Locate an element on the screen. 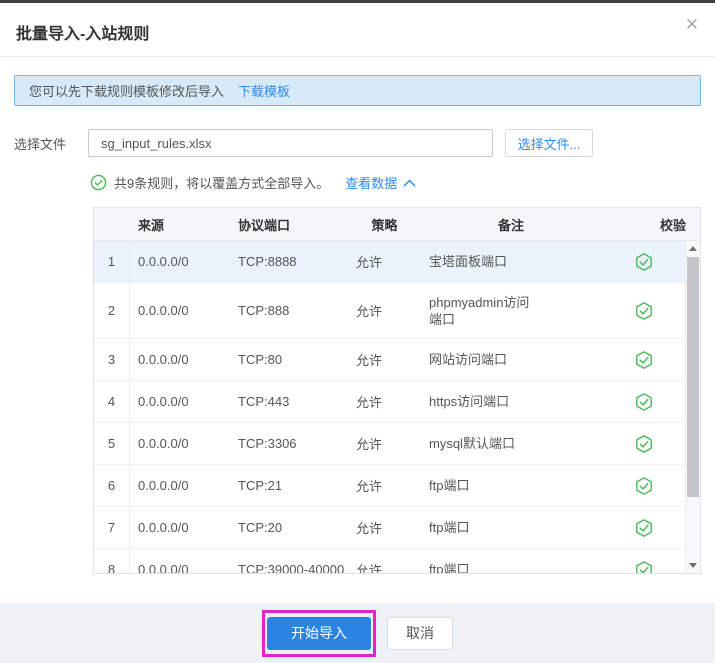 The width and height of the screenshot is (715, 663). row-protocol-port: TCP:39000-40000 is located at coordinates (291, 567).